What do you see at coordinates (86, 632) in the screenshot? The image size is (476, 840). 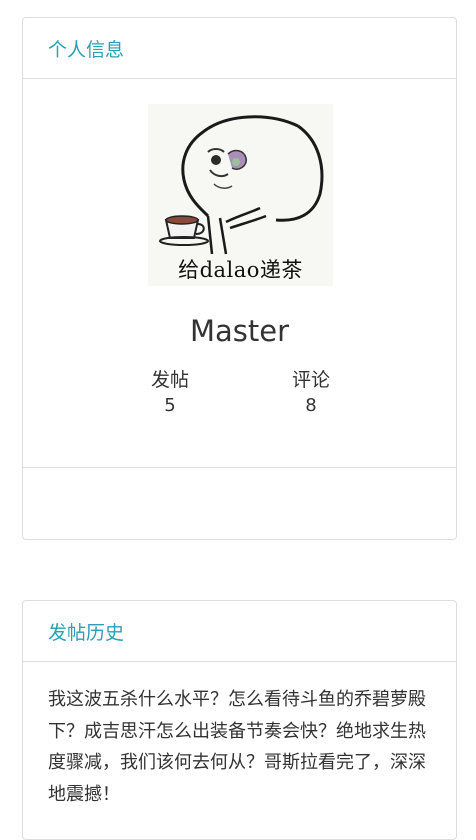 I see `post-history-title: 发帖历史` at bounding box center [86, 632].